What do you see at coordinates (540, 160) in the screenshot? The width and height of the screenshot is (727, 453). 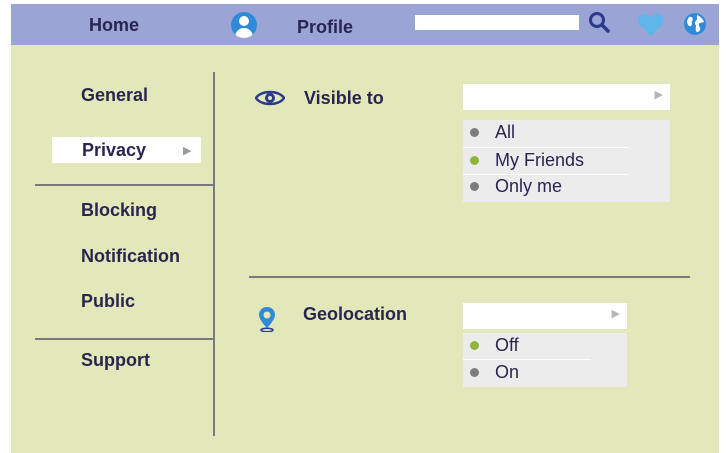 I see `option-label: My Friends` at bounding box center [540, 160].